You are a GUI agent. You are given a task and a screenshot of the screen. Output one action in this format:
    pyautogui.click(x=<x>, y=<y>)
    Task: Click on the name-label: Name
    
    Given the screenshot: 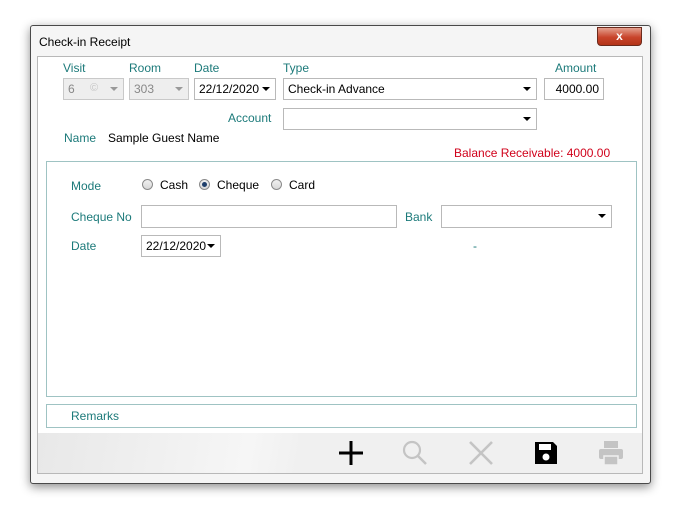 What is the action you would take?
    pyautogui.click(x=80, y=138)
    